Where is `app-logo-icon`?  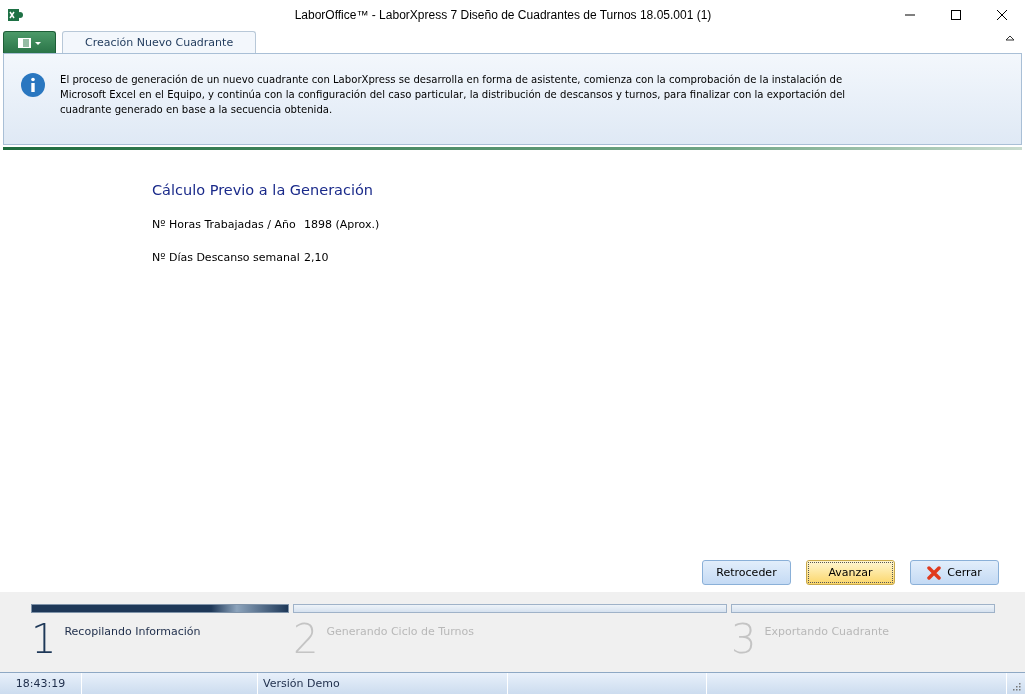
app-logo-icon is located at coordinates (15, 15).